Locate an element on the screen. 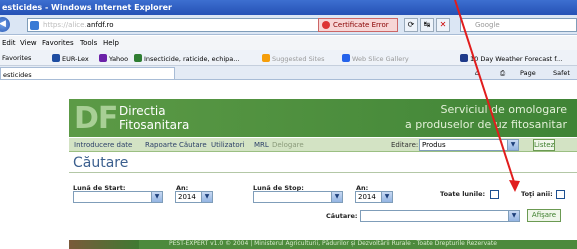 This screenshot has width=577, height=249. url-domain: anfdf.ro is located at coordinates (100, 25).